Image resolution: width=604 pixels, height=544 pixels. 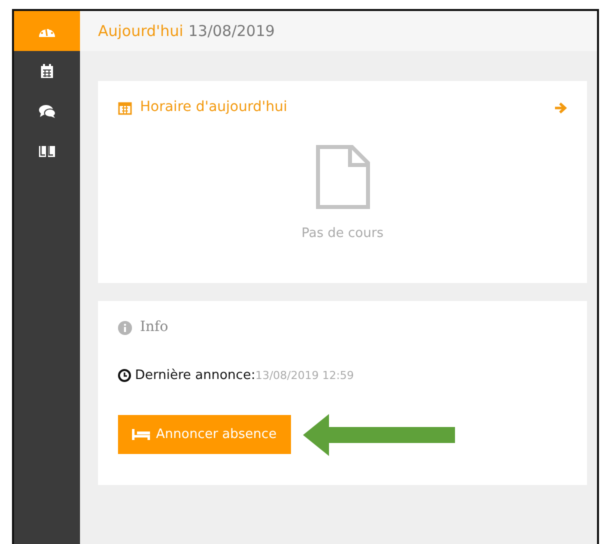 I want to click on last-announcement-time: 13/08/2019 12:59, so click(x=304, y=376).